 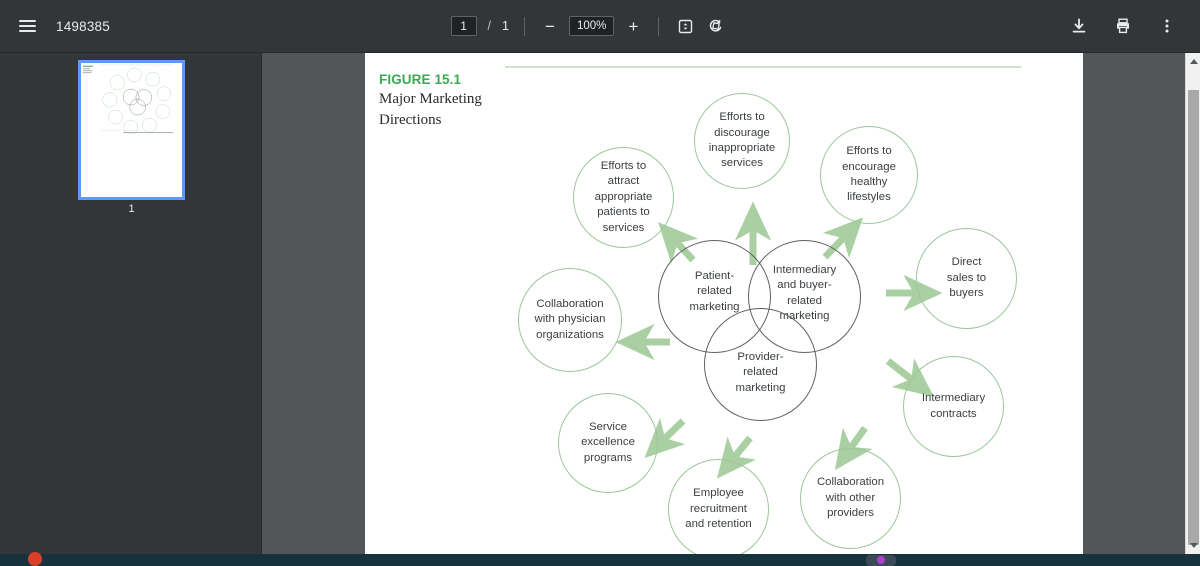 What do you see at coordinates (881, 560) in the screenshot?
I see `taskbar-app-icon-purple` at bounding box center [881, 560].